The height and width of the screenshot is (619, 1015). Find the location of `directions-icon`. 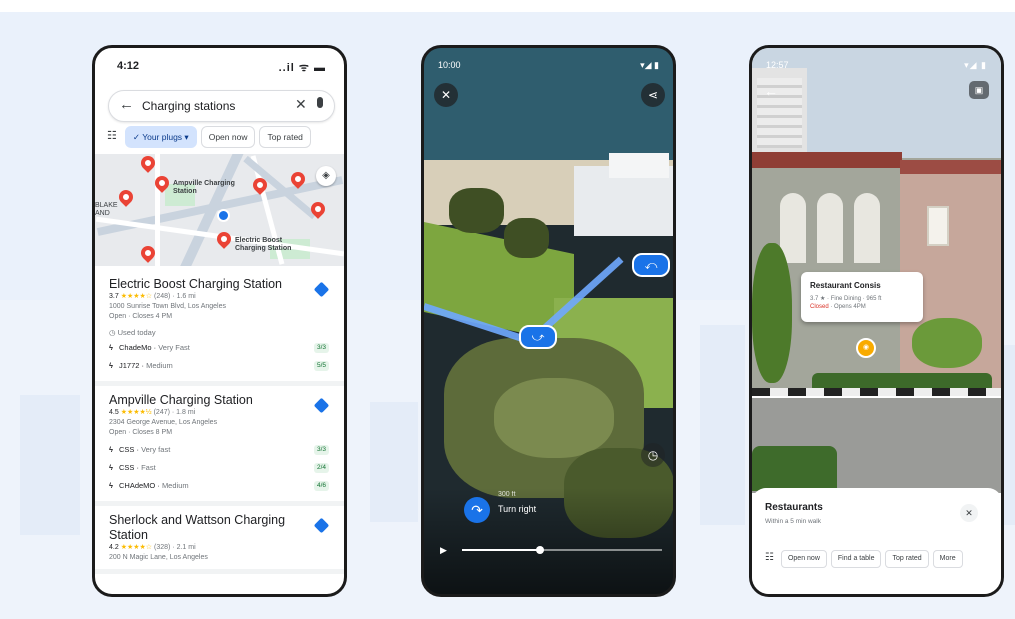

directions-icon is located at coordinates (321, 525).